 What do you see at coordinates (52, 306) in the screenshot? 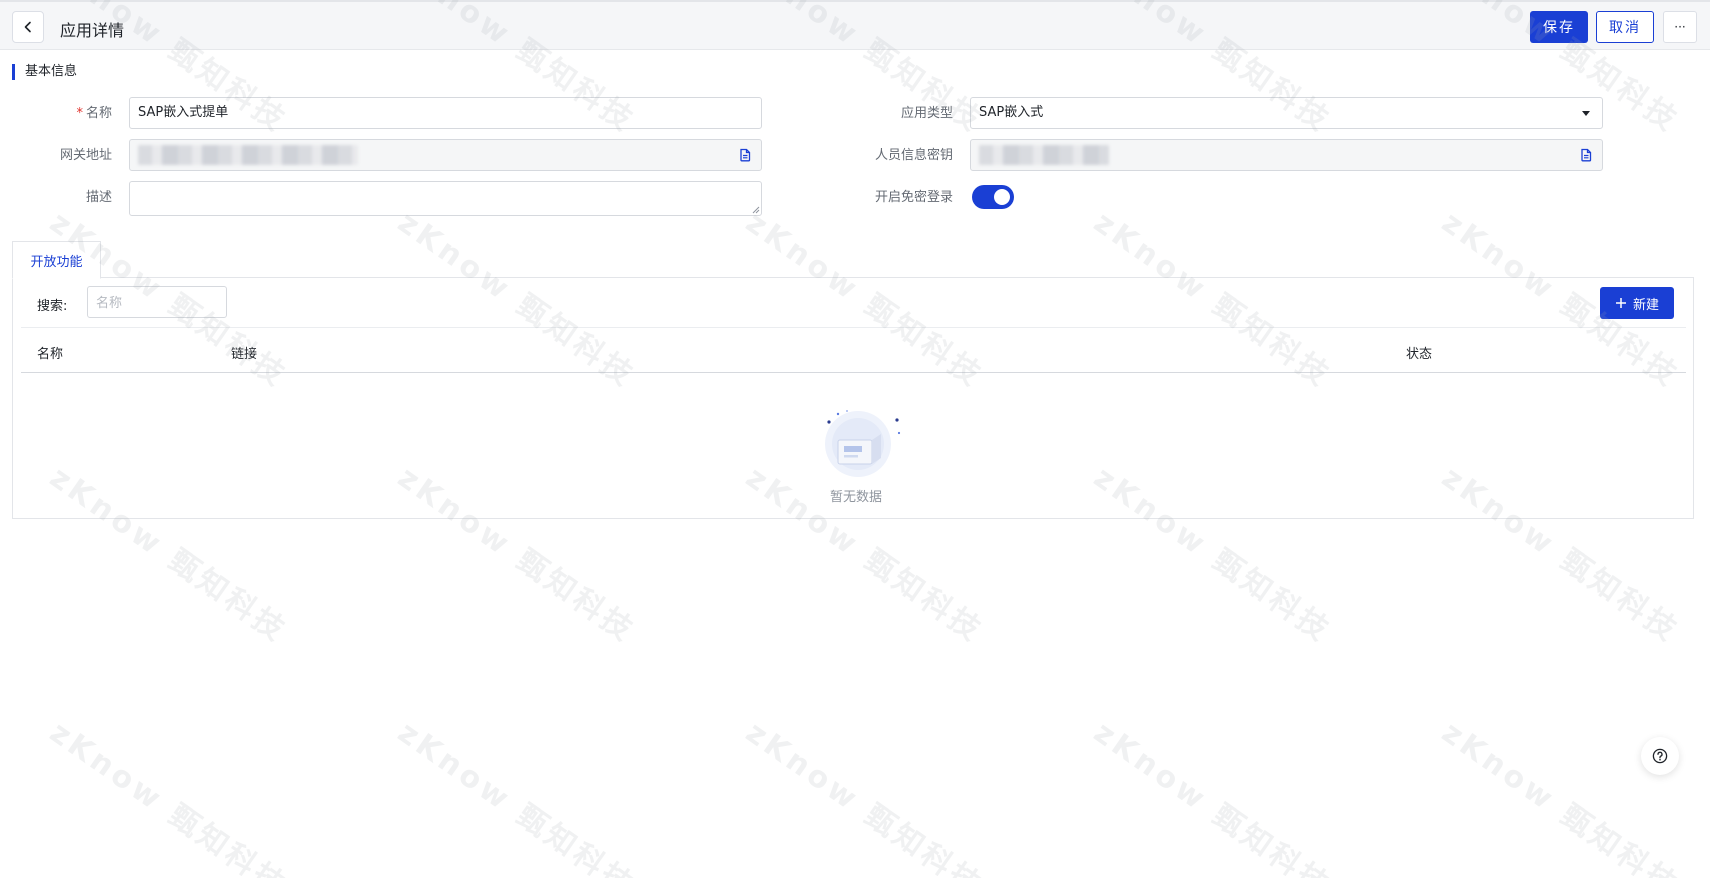
I see `search-label: 搜索:` at bounding box center [52, 306].